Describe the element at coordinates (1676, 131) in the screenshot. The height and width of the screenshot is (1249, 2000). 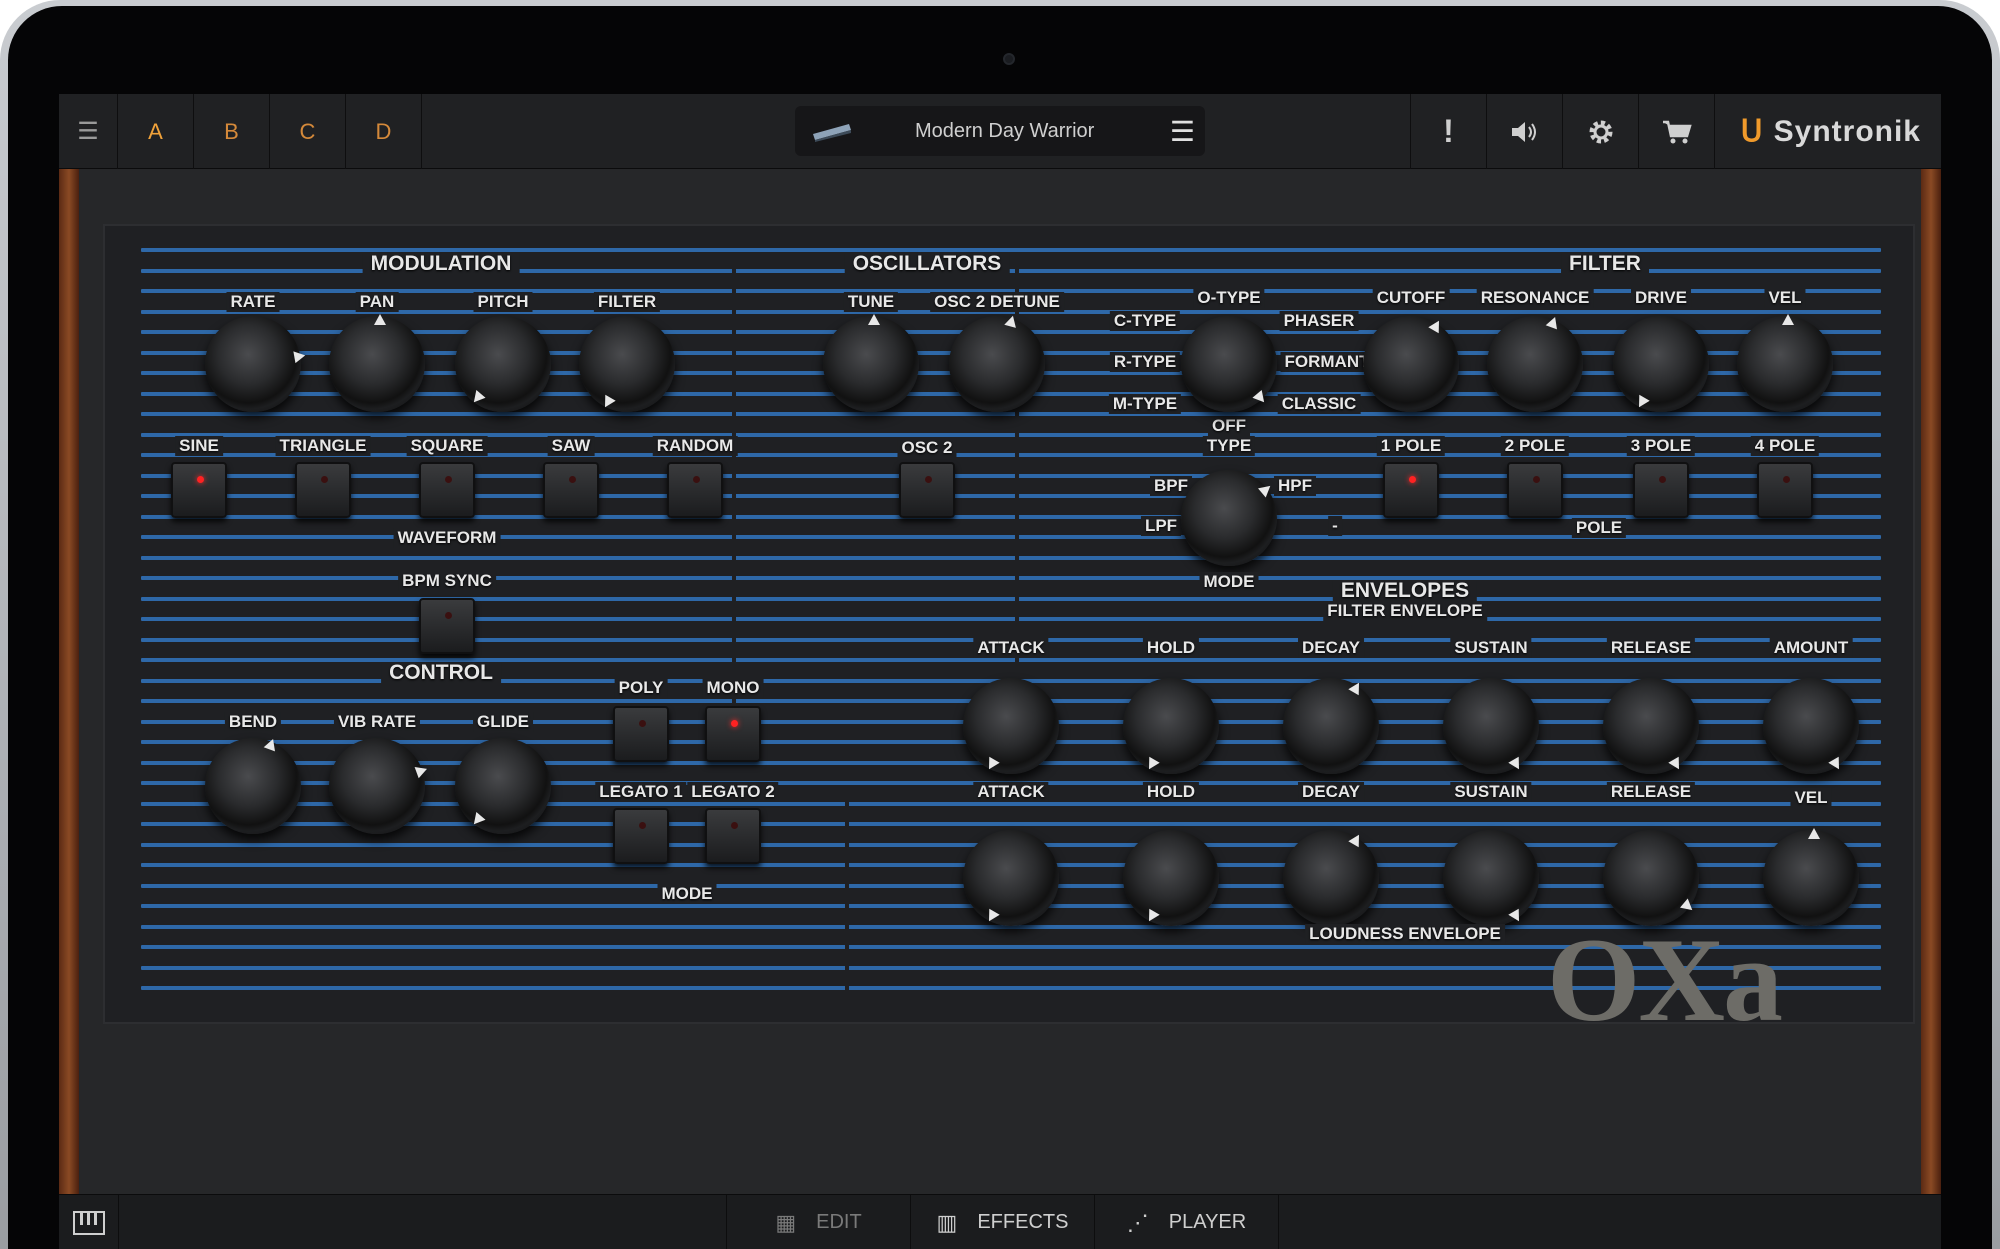
I see `shop-button` at that location.